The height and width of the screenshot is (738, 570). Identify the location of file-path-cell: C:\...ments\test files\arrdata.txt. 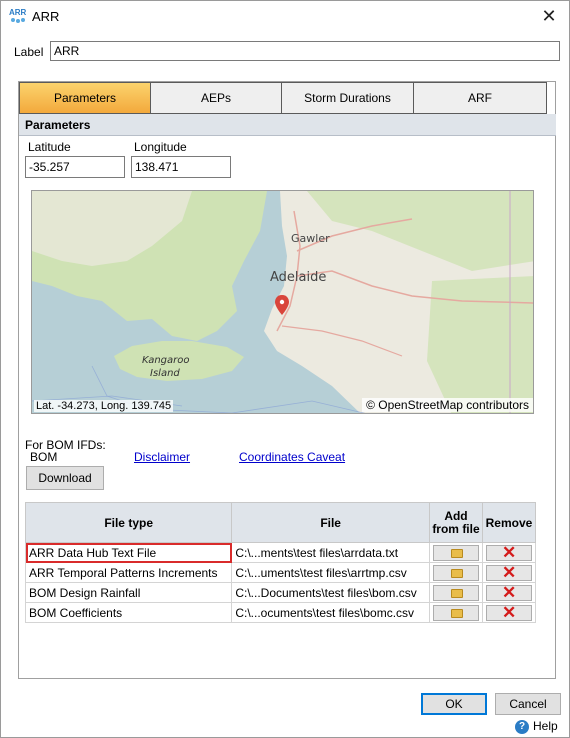
(330, 552).